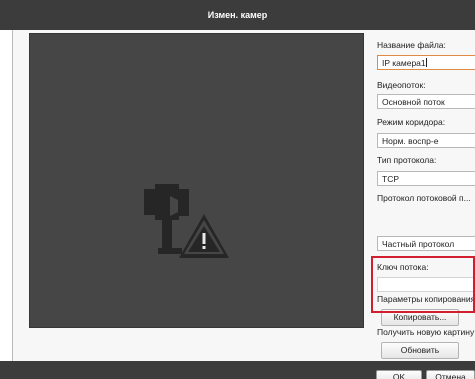 This screenshot has width=475, height=379. What do you see at coordinates (186, 221) in the screenshot?
I see `camera-offline-warning-icon` at bounding box center [186, 221].